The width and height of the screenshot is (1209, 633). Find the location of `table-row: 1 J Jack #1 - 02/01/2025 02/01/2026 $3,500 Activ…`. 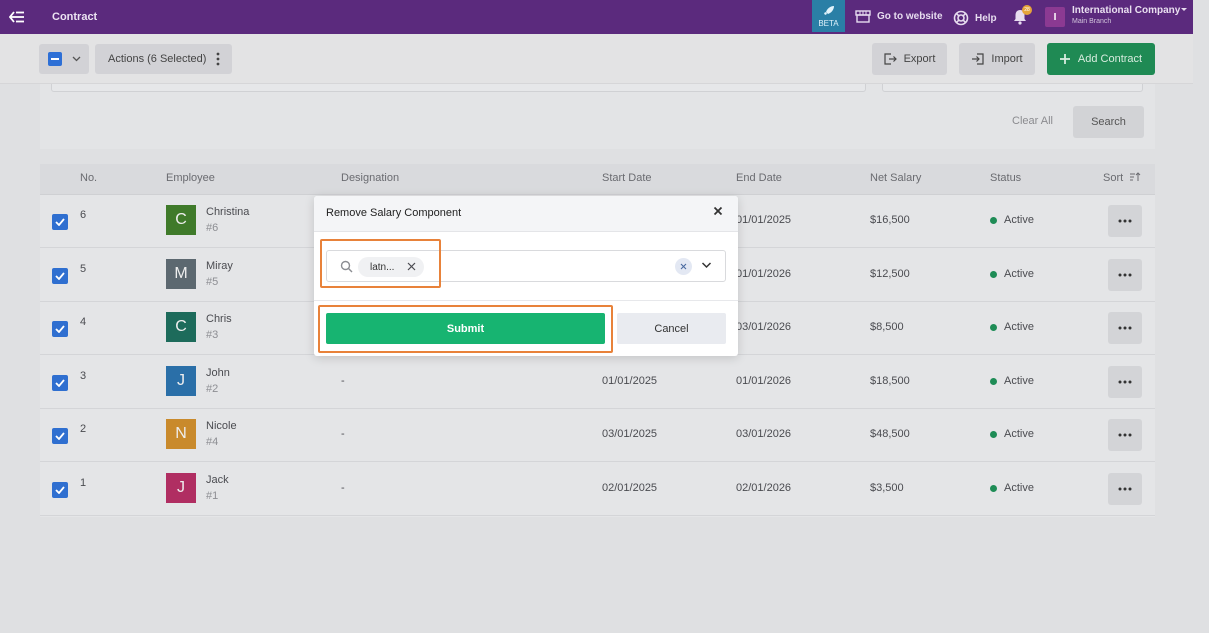

table-row: 1 J Jack #1 - 02/01/2025 02/01/2026 $3,500 Activ… is located at coordinates (597, 489).